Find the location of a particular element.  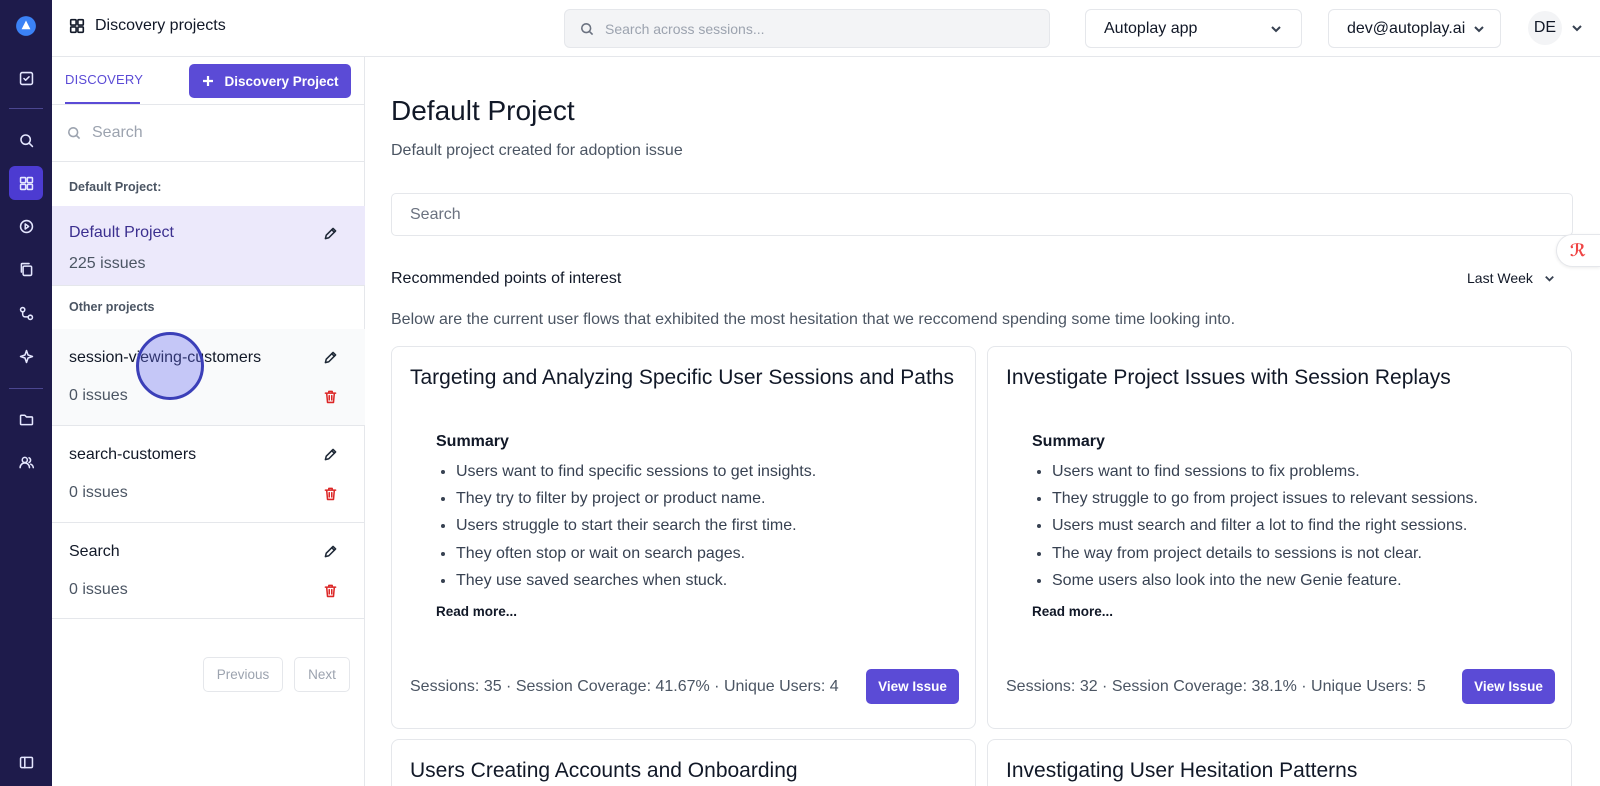

flow-icon is located at coordinates (26, 313).